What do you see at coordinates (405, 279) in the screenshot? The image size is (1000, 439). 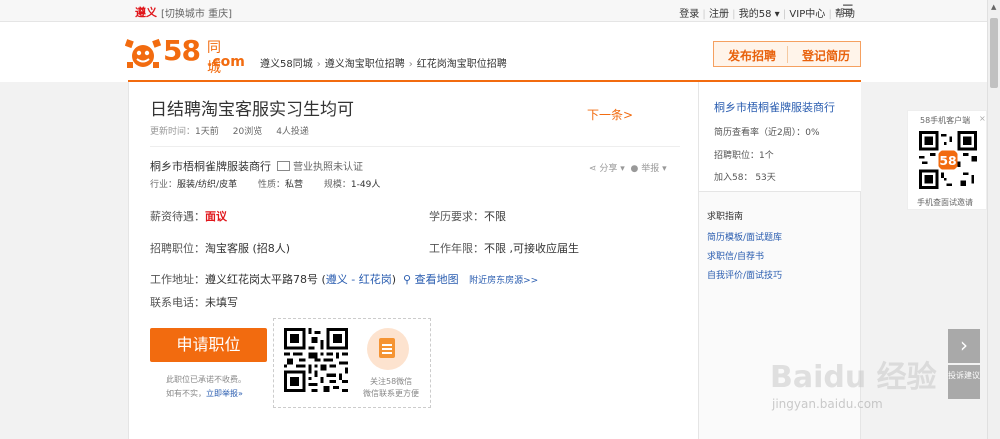 I see `map-pin-icon: ⚲` at bounding box center [405, 279].